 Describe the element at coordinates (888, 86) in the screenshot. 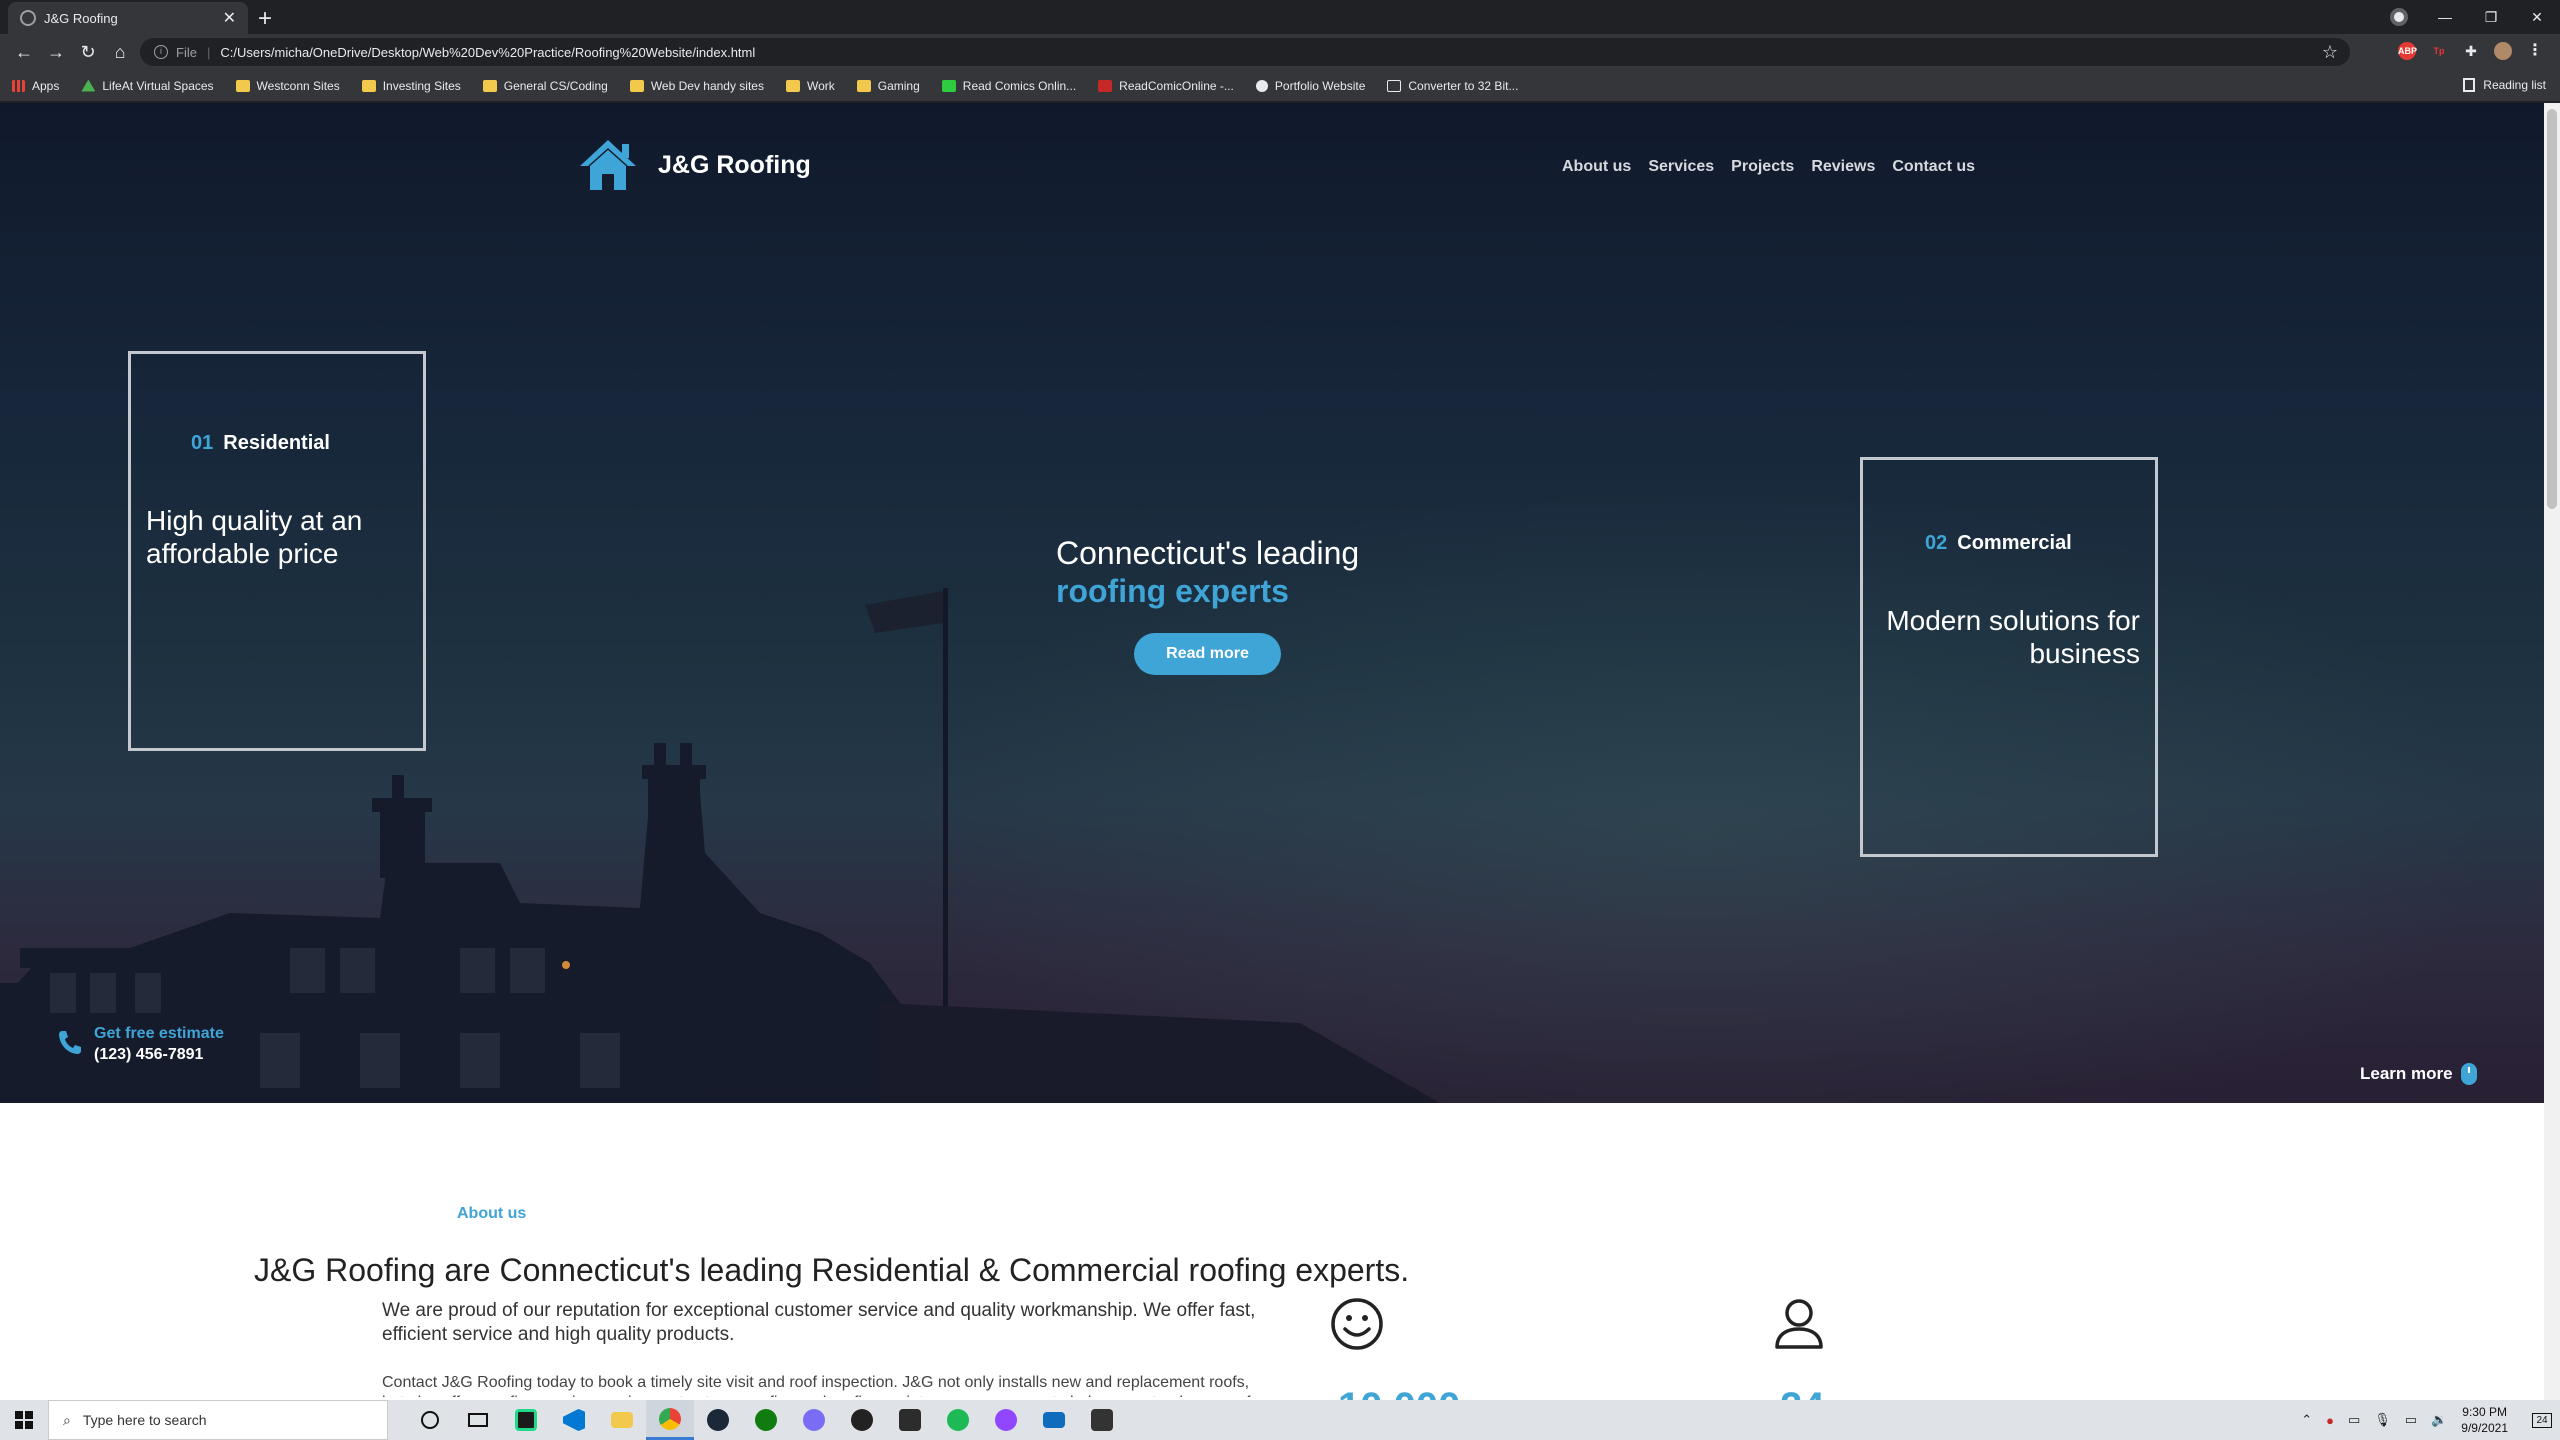

I see `bookmark-folder-gaming: Gaming` at that location.